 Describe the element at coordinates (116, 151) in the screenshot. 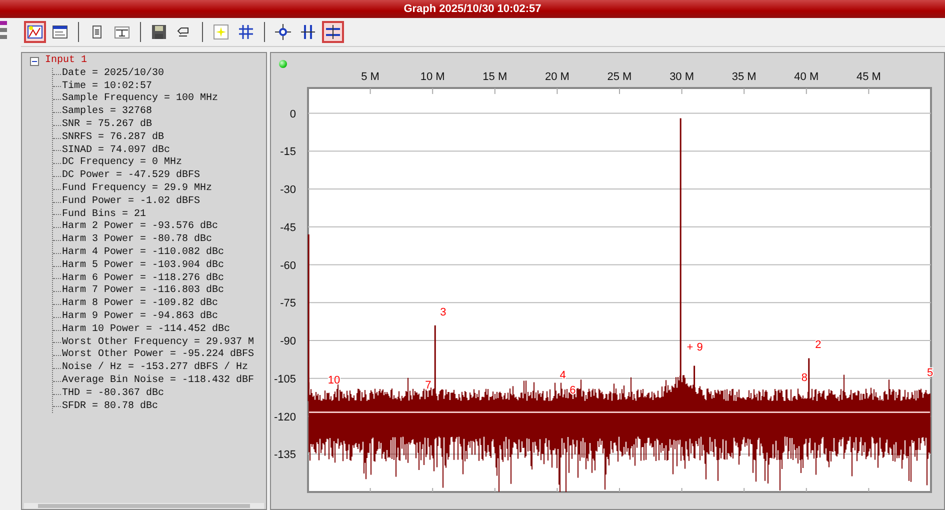

I see `tree-item: SINAD = 74.097 dBc` at that location.